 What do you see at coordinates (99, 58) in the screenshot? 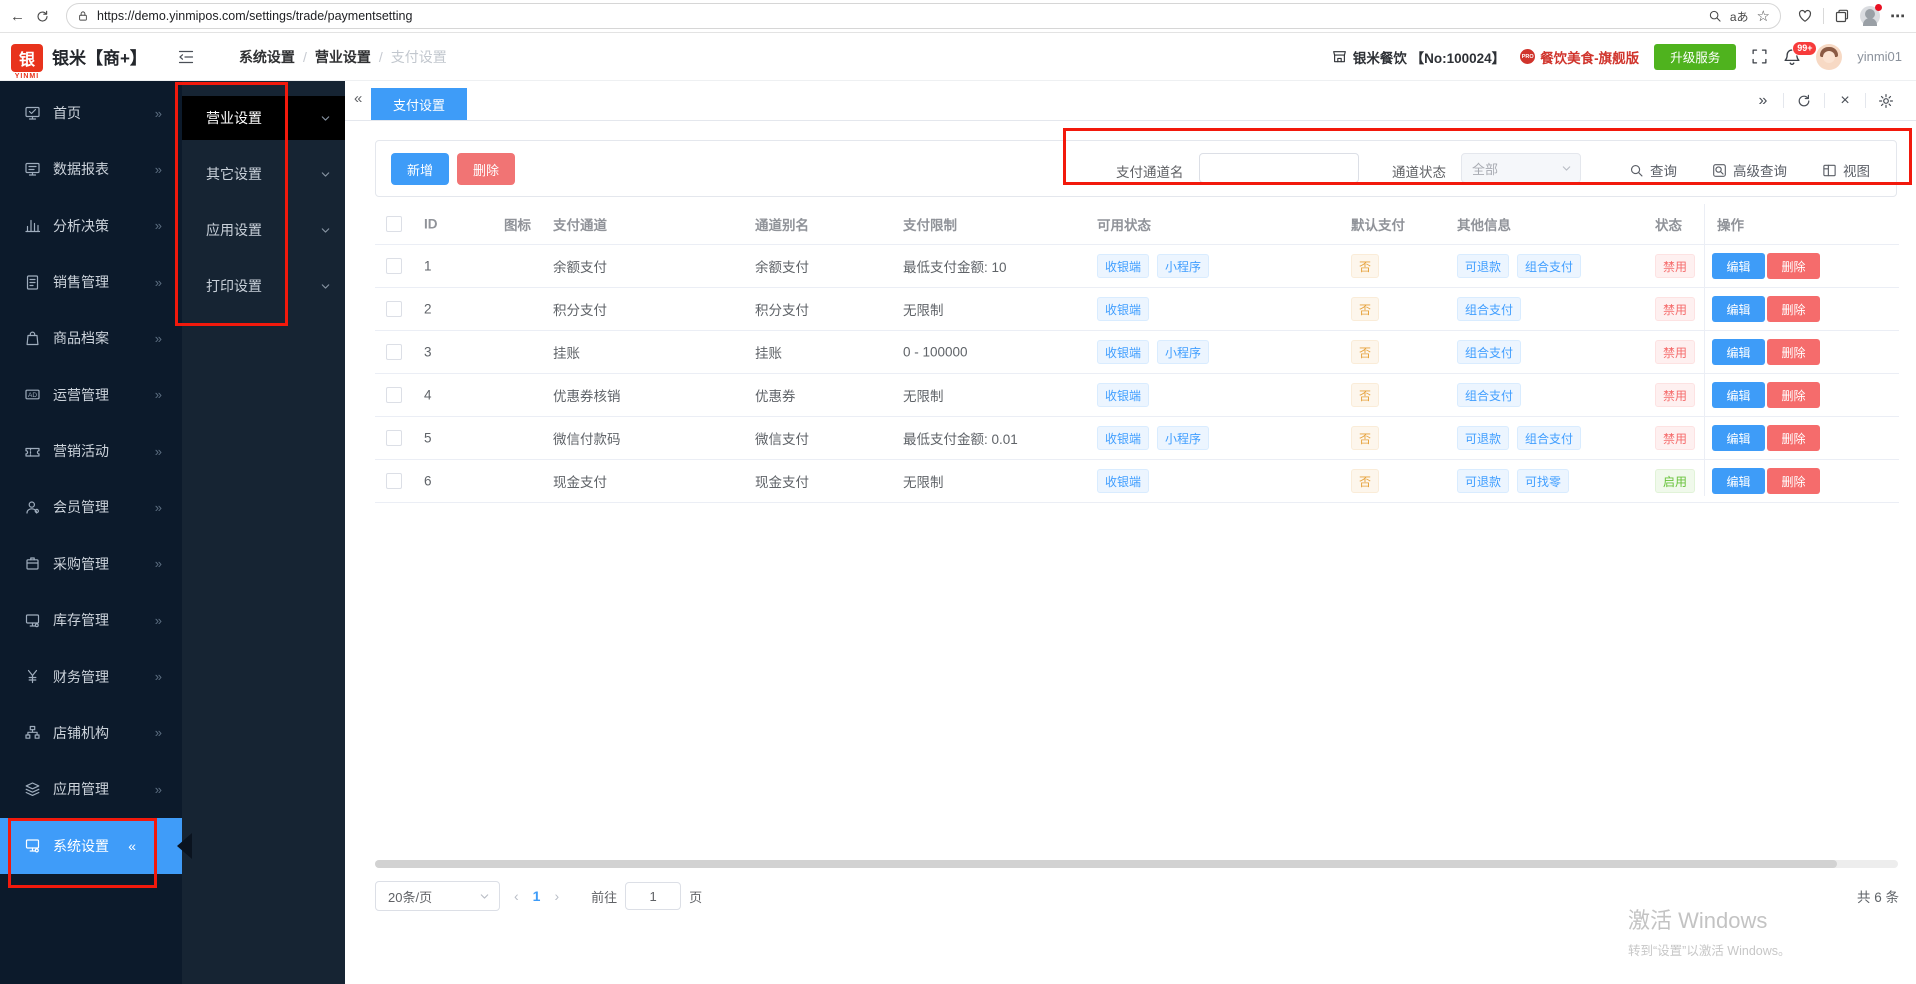
I see `app-title: 银米【商+】` at bounding box center [99, 58].